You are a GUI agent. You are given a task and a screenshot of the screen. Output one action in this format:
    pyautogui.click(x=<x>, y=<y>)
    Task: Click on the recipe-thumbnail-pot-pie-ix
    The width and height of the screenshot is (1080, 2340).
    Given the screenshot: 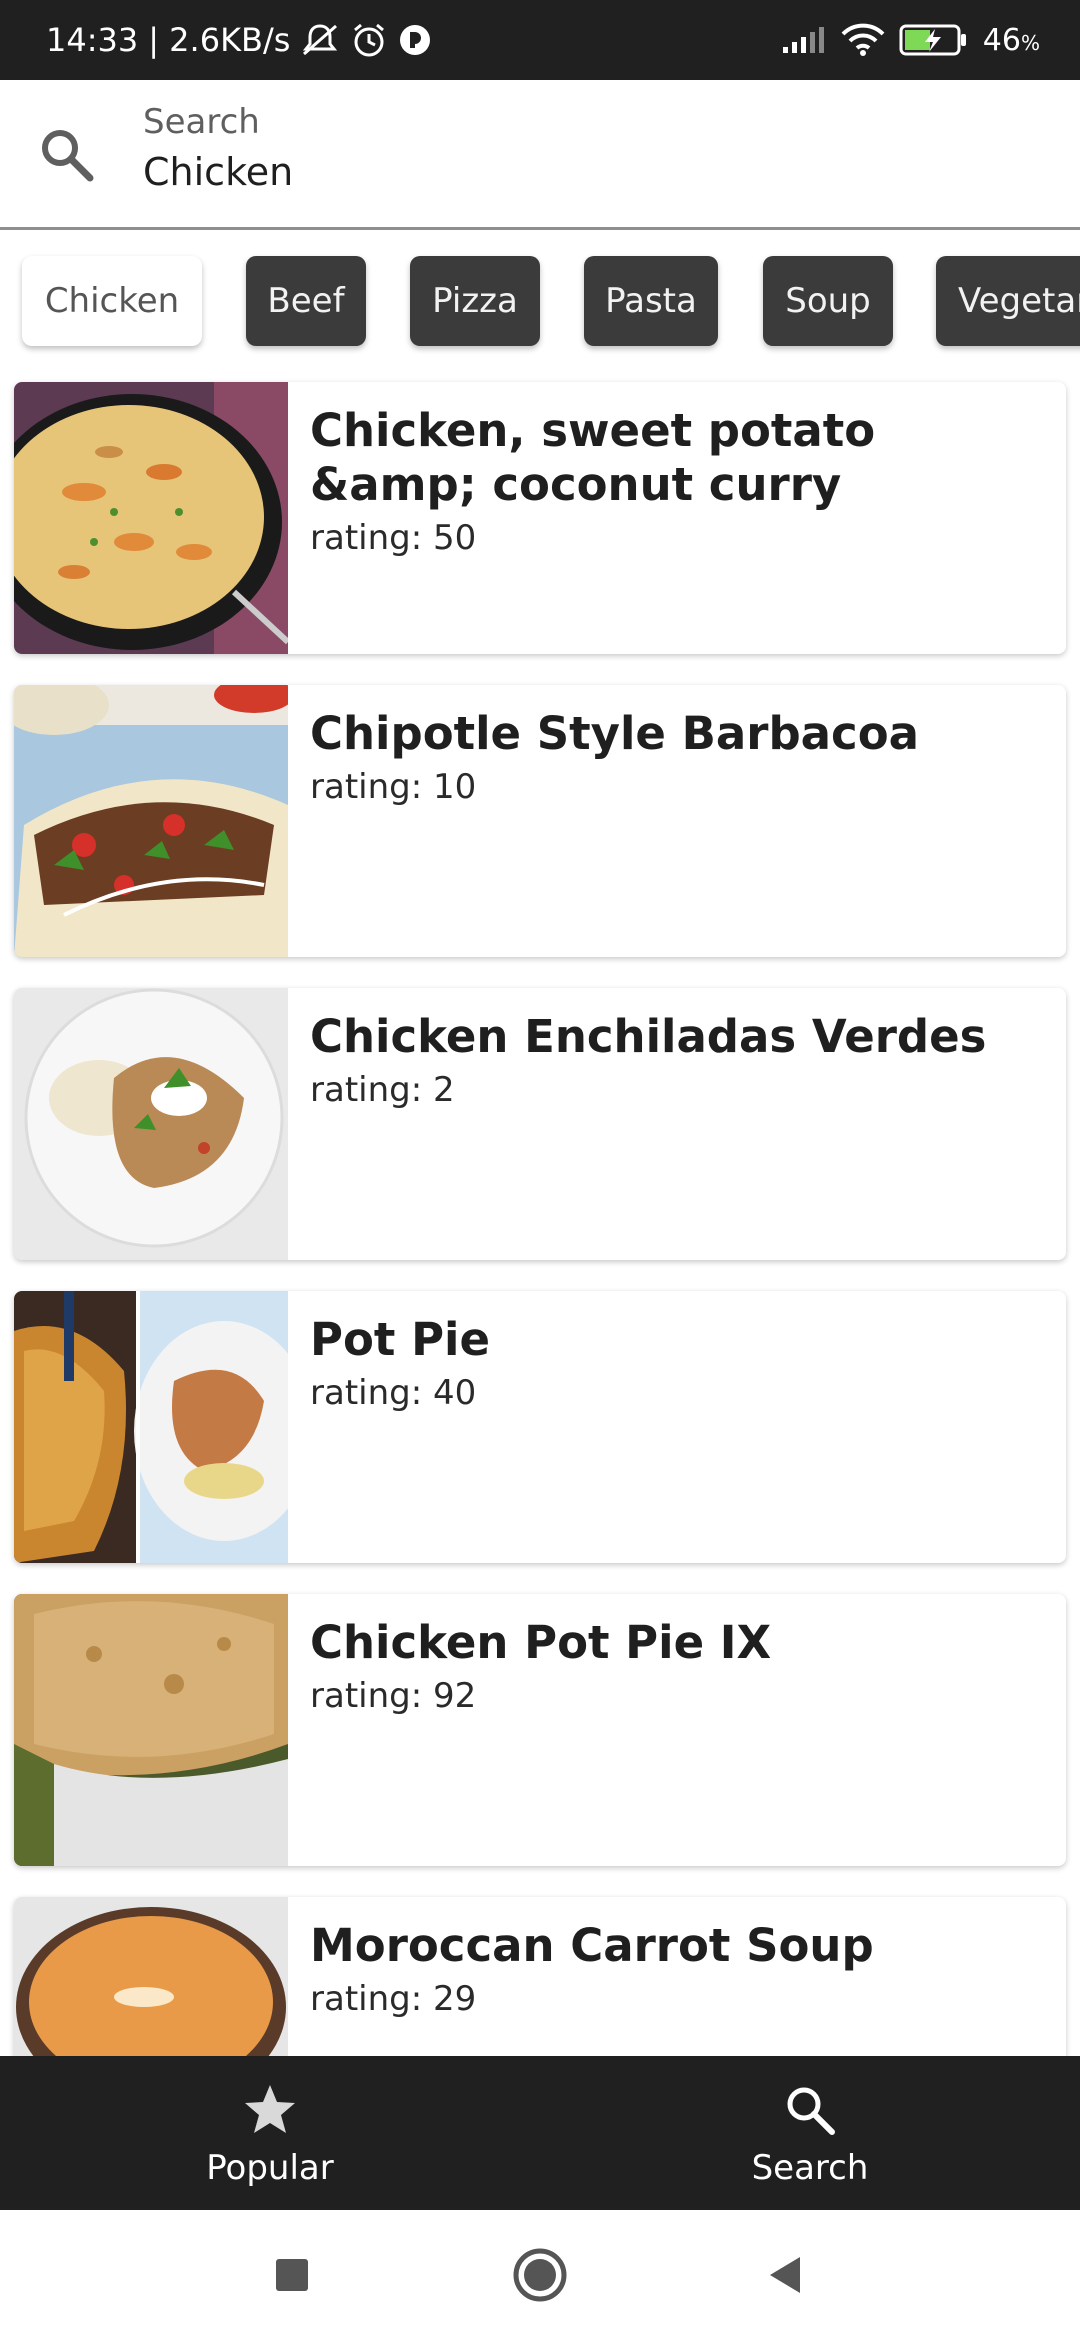 What is the action you would take?
    pyautogui.click(x=151, y=1730)
    